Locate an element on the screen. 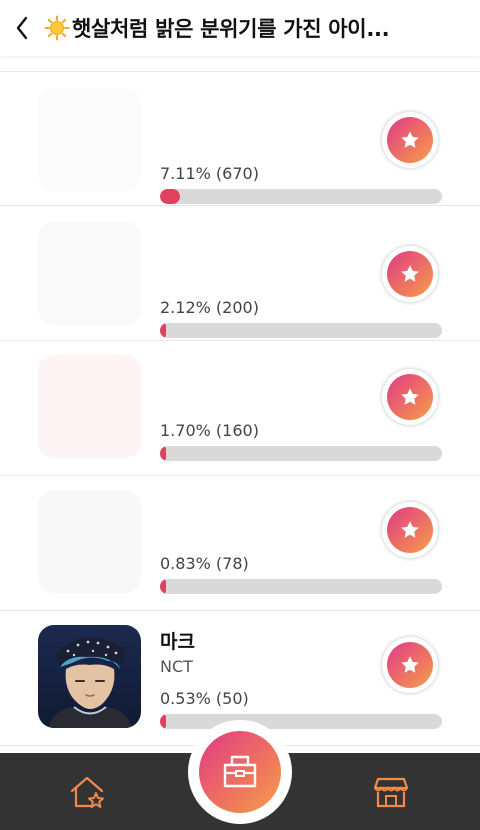  home-favorite-button is located at coordinates (87, 792).